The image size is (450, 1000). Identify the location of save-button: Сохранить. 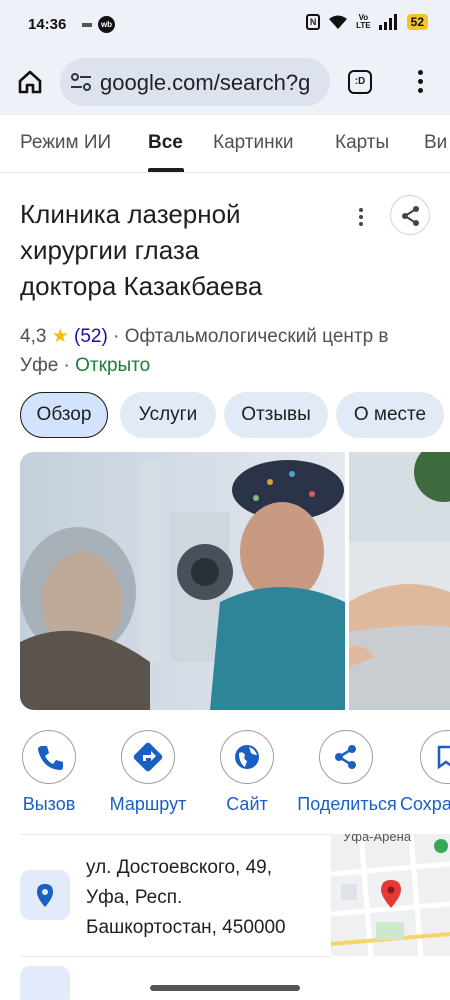
(425, 772).